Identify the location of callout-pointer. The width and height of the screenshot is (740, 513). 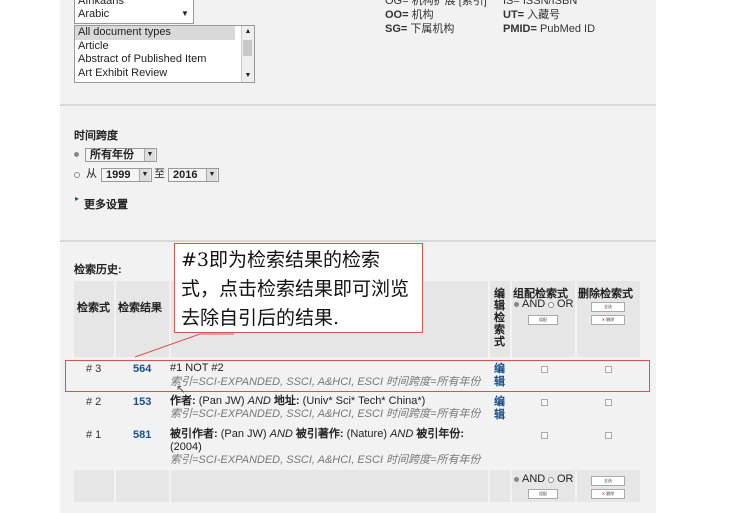
(184, 345).